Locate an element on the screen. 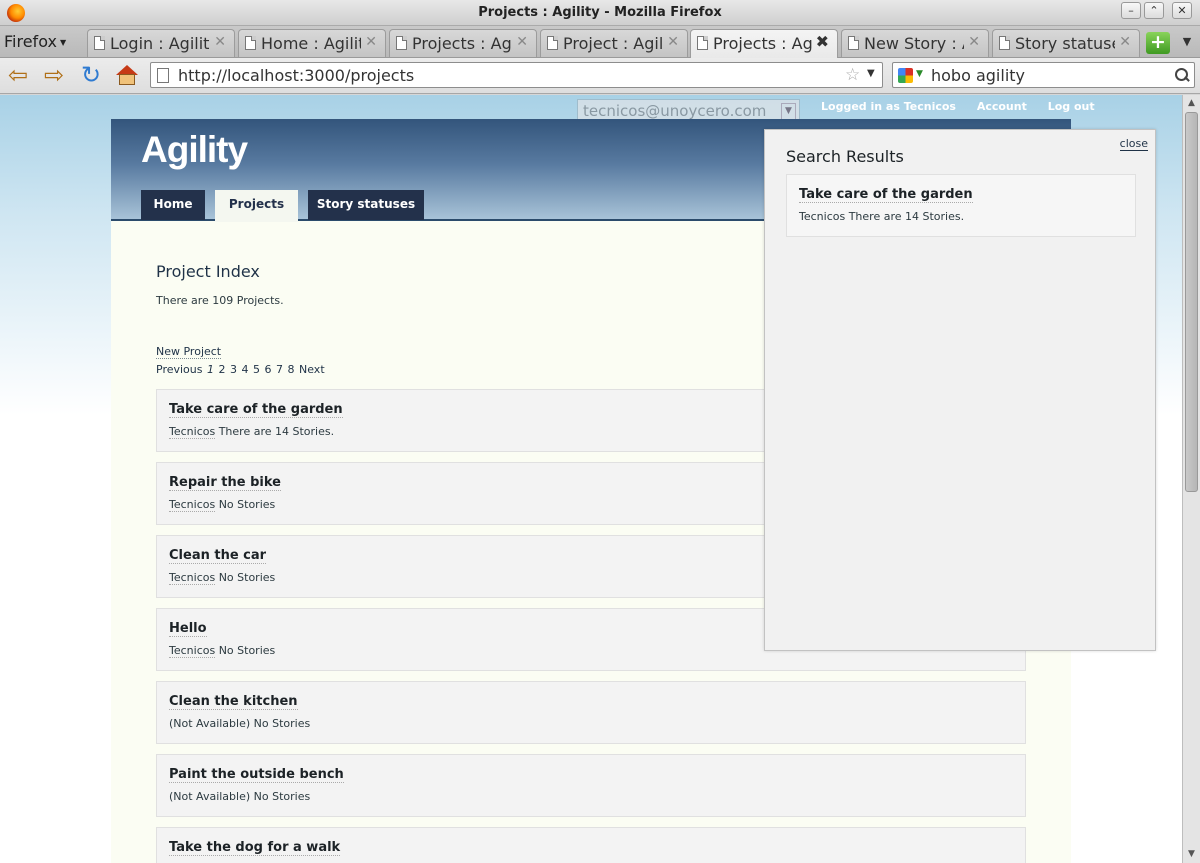 This screenshot has height=863, width=1200. web-search-bar: ▼ is located at coordinates (1043, 75).